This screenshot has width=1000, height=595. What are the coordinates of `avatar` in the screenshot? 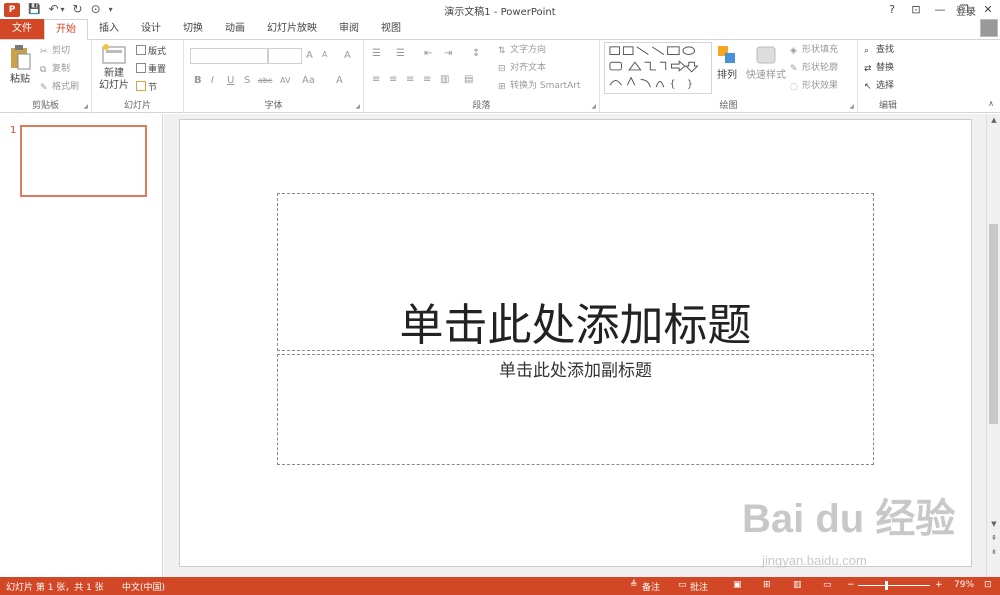 It's located at (989, 28).